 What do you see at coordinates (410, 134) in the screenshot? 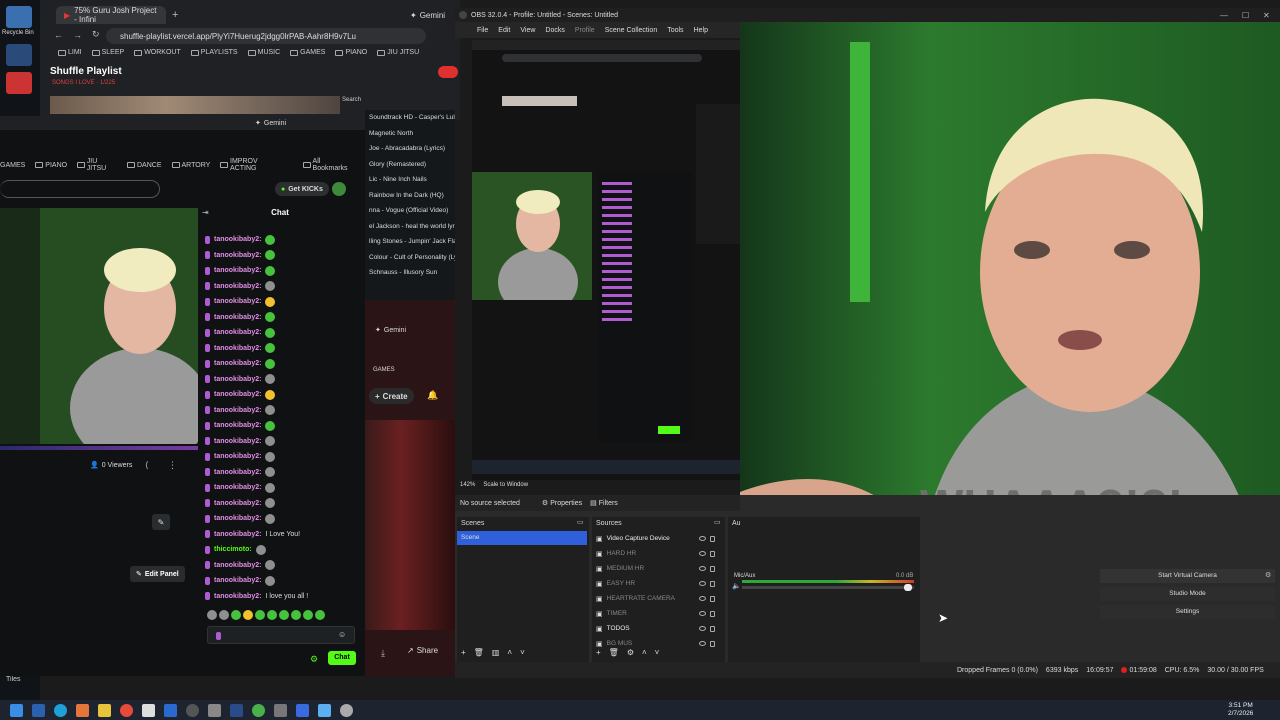
I see `playlist-item: Magnetic North` at bounding box center [410, 134].